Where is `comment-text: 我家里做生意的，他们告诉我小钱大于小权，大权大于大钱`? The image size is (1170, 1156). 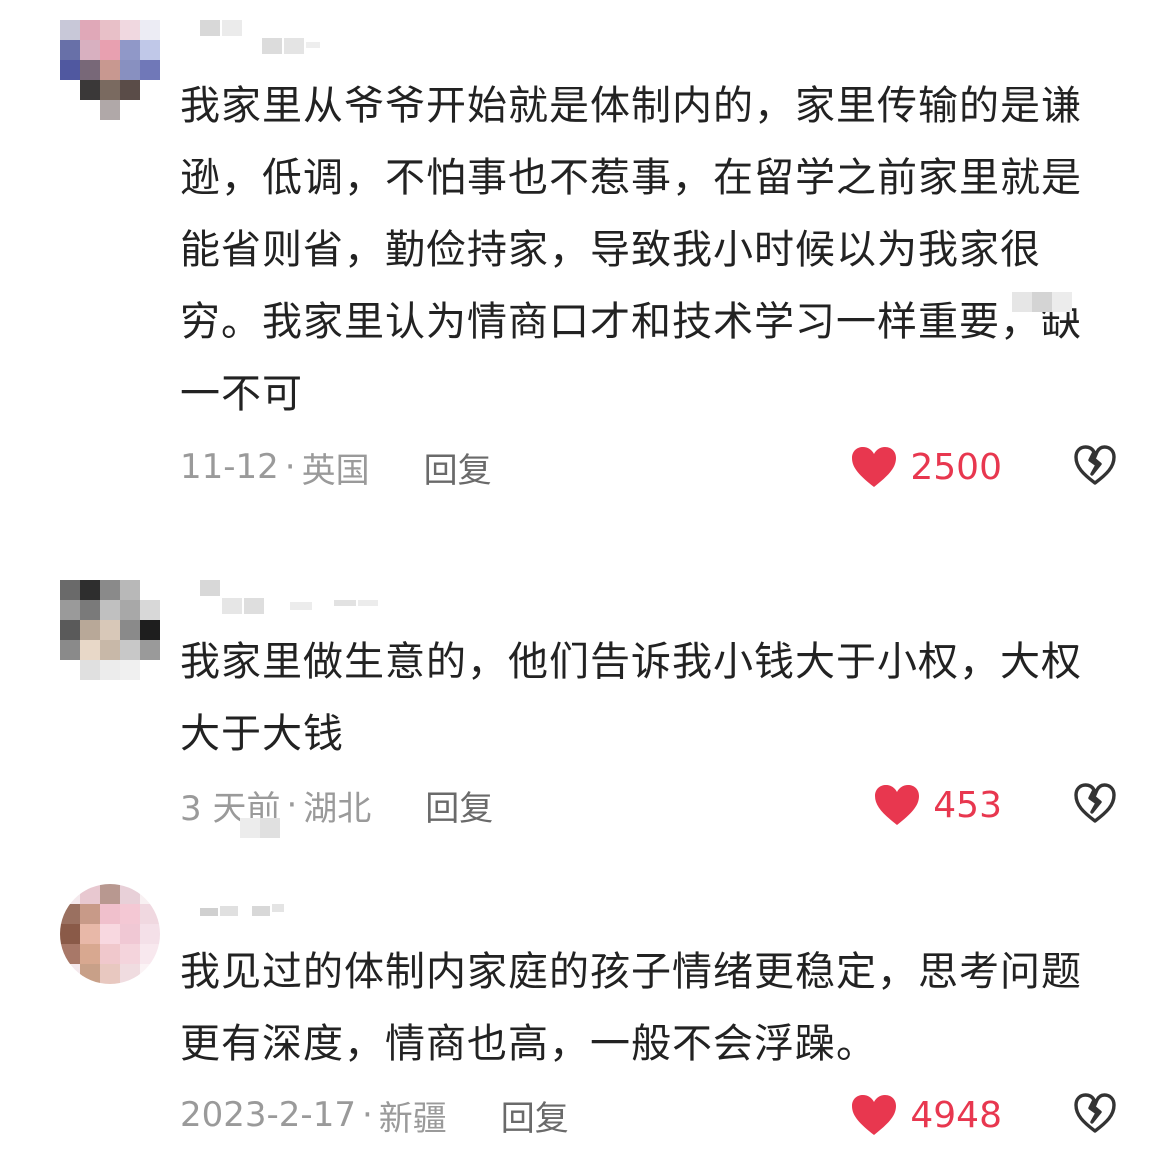 comment-text: 我家里做生意的，他们告诉我小钱大于小权，大权大于大钱 is located at coordinates (631, 698).